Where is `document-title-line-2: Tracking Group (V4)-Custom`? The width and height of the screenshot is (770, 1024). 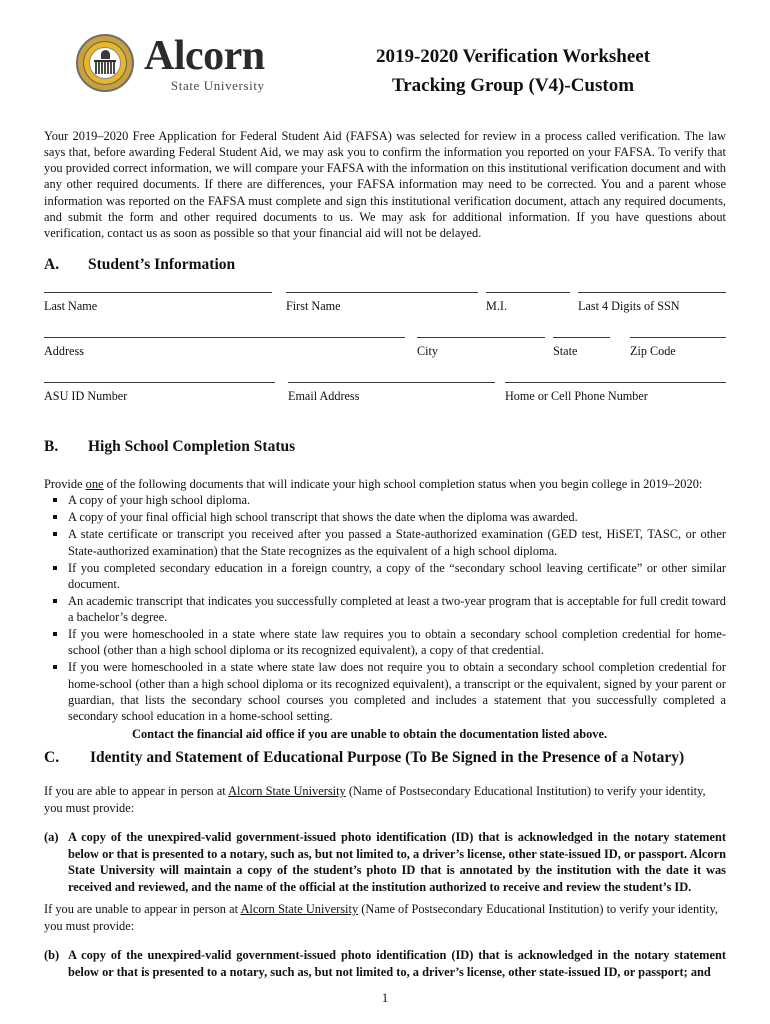
document-title-line-2: Tracking Group (V4)-Custom is located at coordinates (513, 86).